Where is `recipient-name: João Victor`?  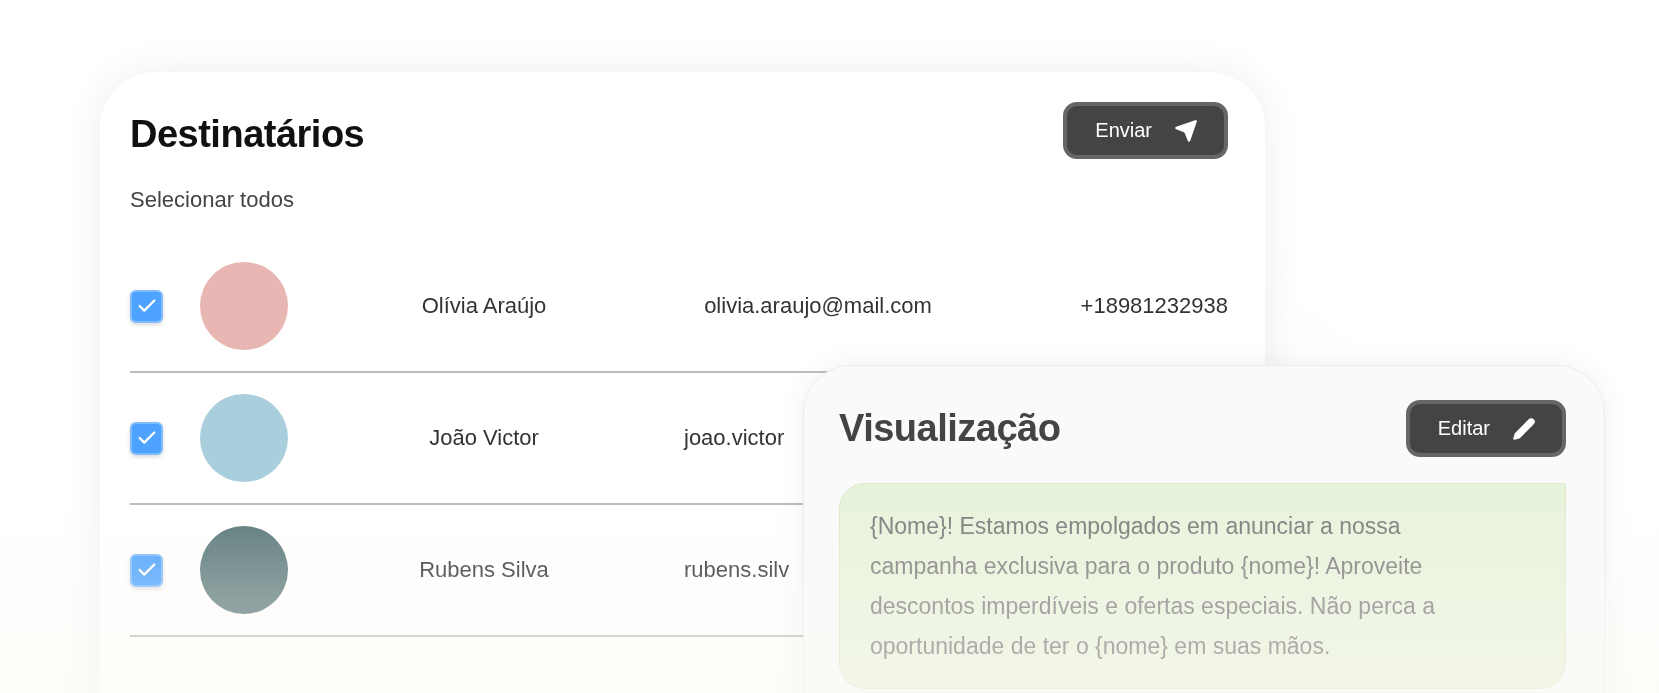 recipient-name: João Victor is located at coordinates (484, 438).